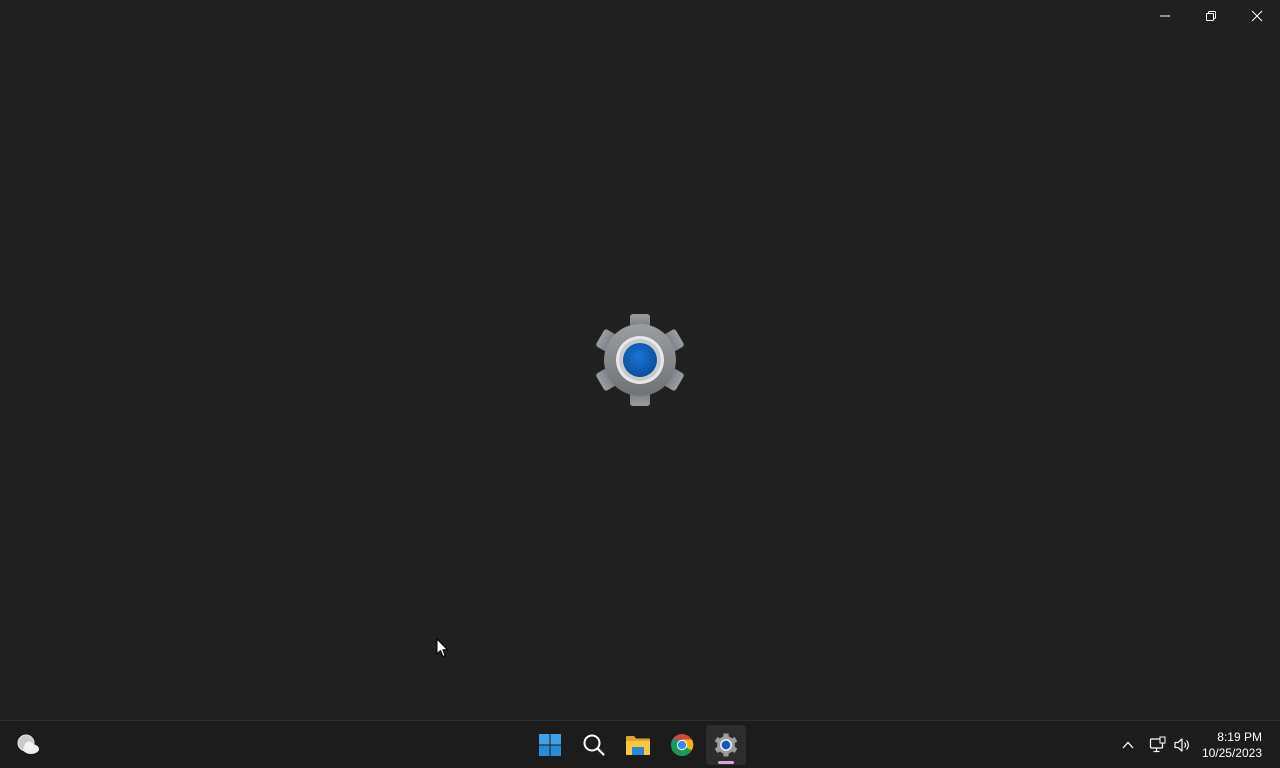 The height and width of the screenshot is (768, 1280). What do you see at coordinates (1239, 737) in the screenshot?
I see `clock-time: 8:19 PM` at bounding box center [1239, 737].